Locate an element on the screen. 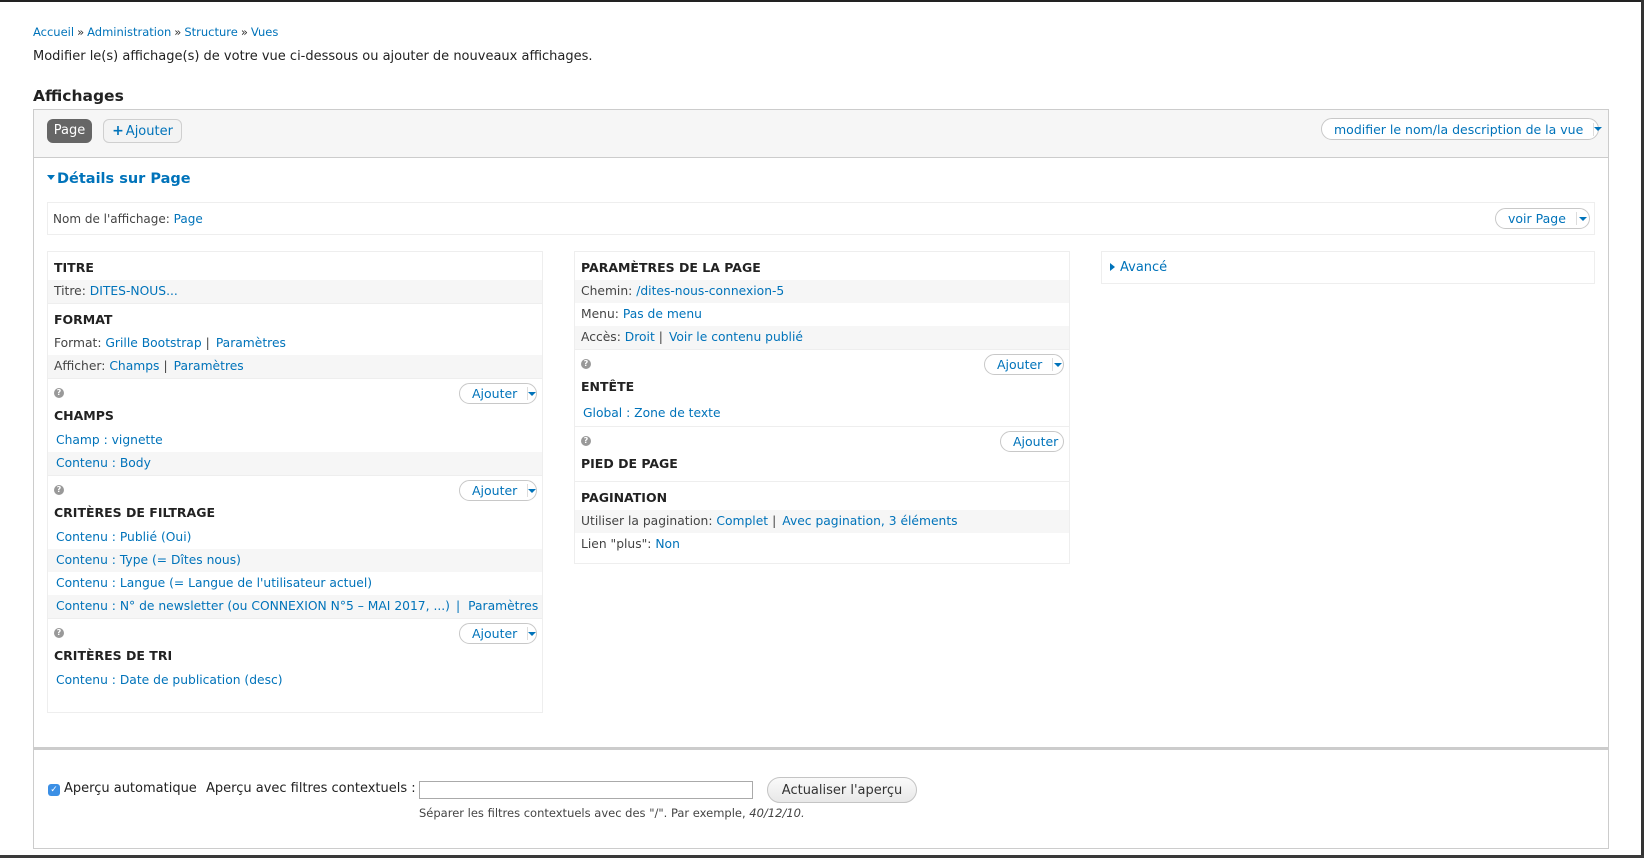 Image resolution: width=1644 pixels, height=858 pixels. edit-view-name-button: modifier le nom/la description de la vue is located at coordinates (1457, 129).